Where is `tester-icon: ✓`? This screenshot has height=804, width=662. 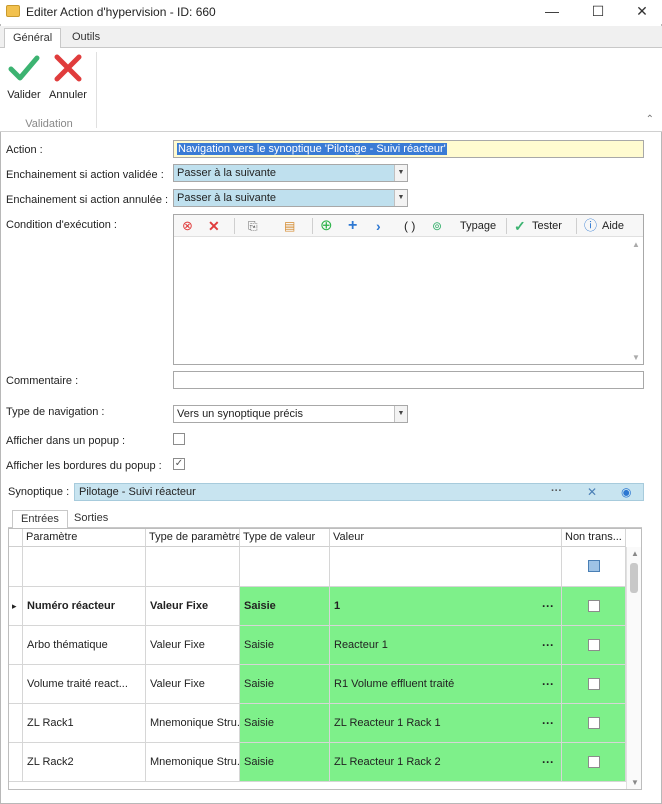 tester-icon: ✓ is located at coordinates (520, 226).